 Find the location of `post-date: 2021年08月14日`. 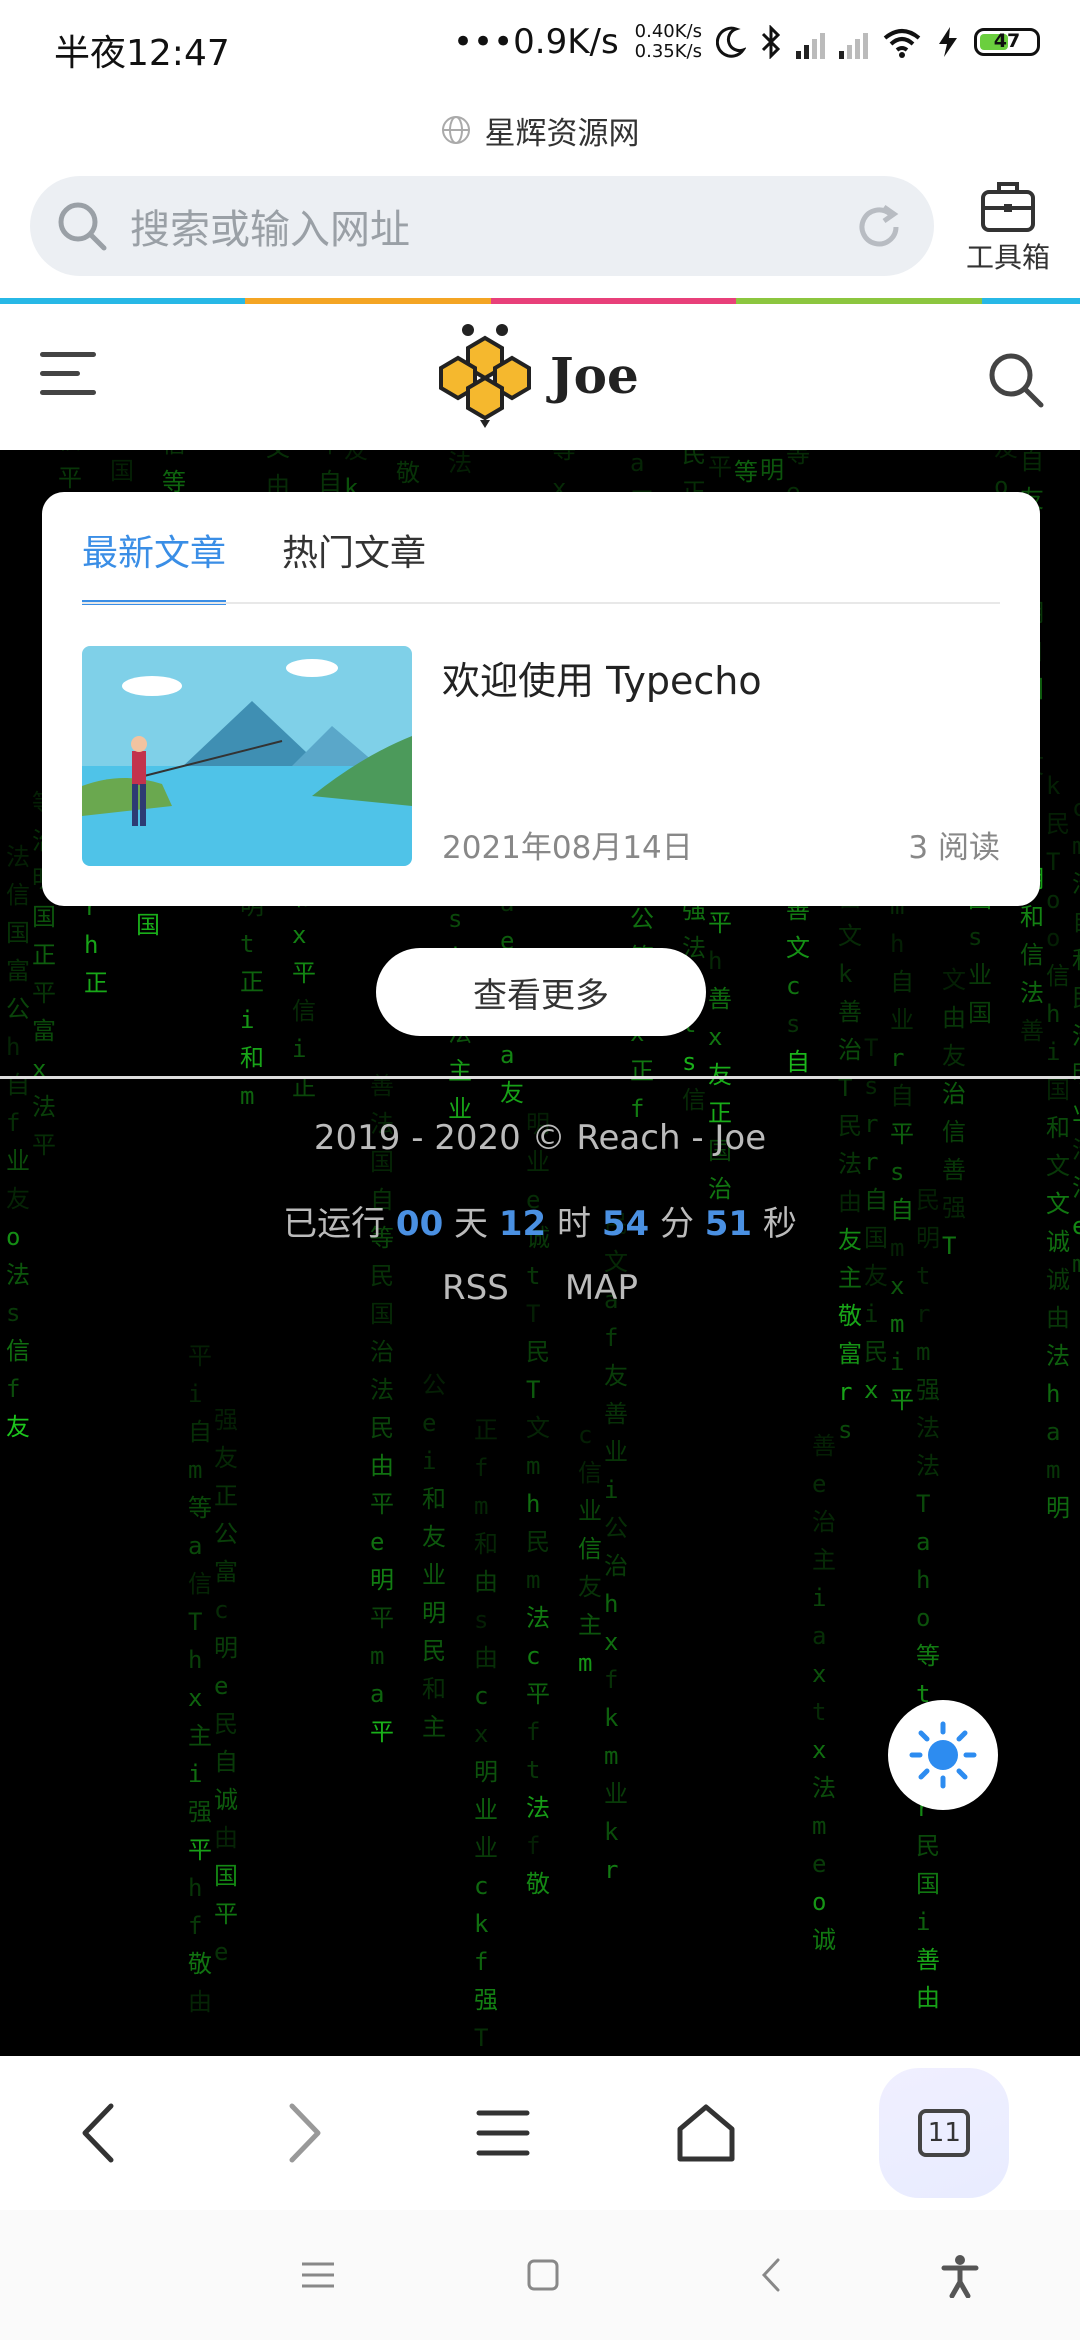

post-date: 2021年08月14日 is located at coordinates (567, 848).